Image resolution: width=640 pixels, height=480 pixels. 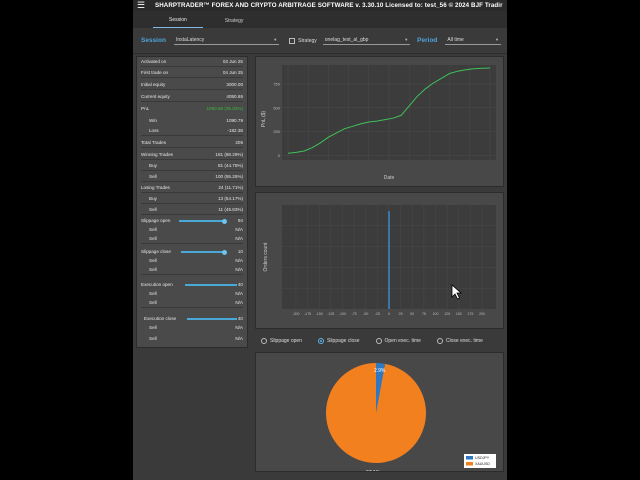 I want to click on radio-slippage-close: Slippage close, so click(x=338, y=340).